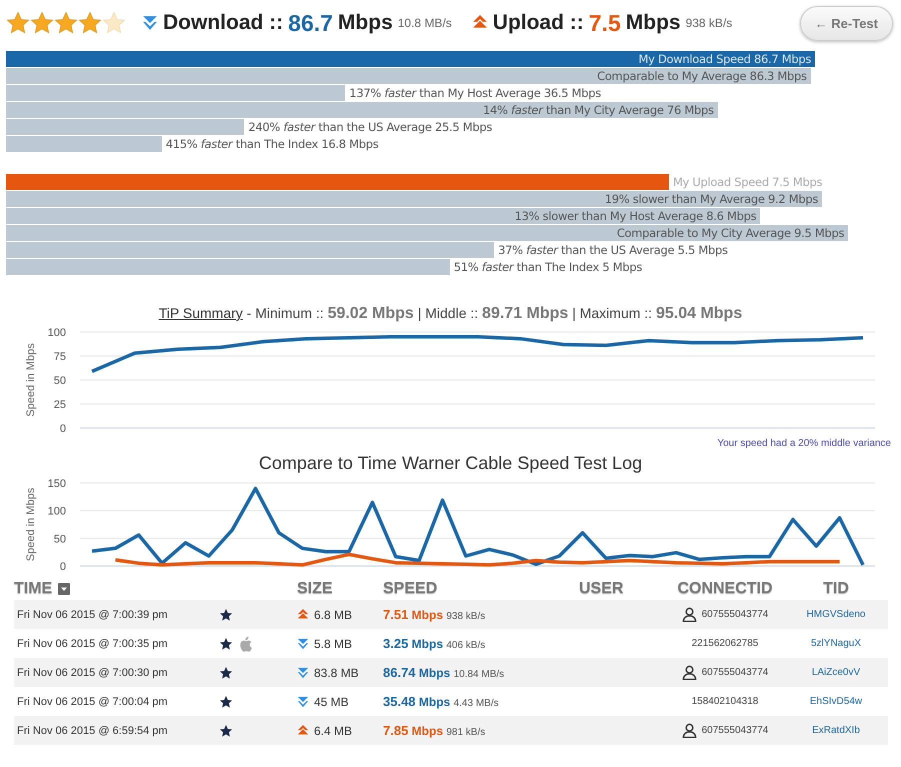 This screenshot has width=901, height=767. I want to click on time-cell: Fri Nov 06 2015 @ 7:00:35 pm, so click(92, 644).